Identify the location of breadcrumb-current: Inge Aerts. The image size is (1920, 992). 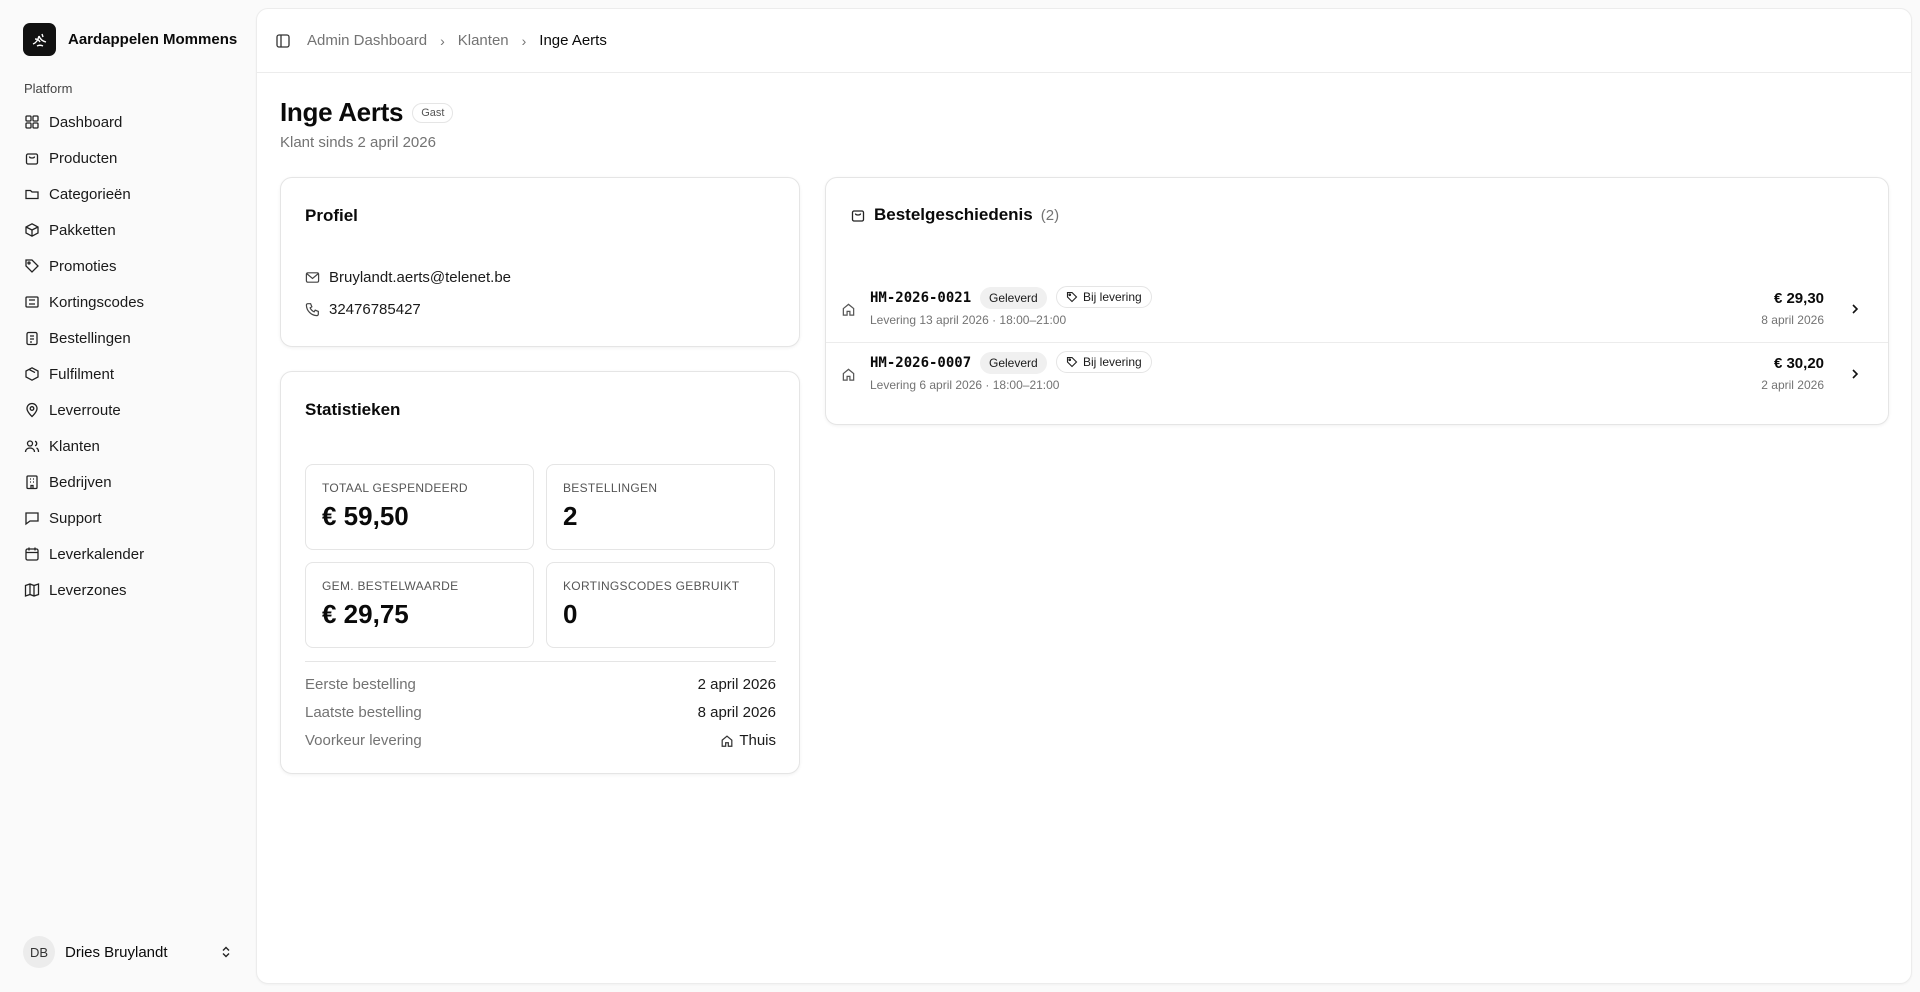
(573, 40).